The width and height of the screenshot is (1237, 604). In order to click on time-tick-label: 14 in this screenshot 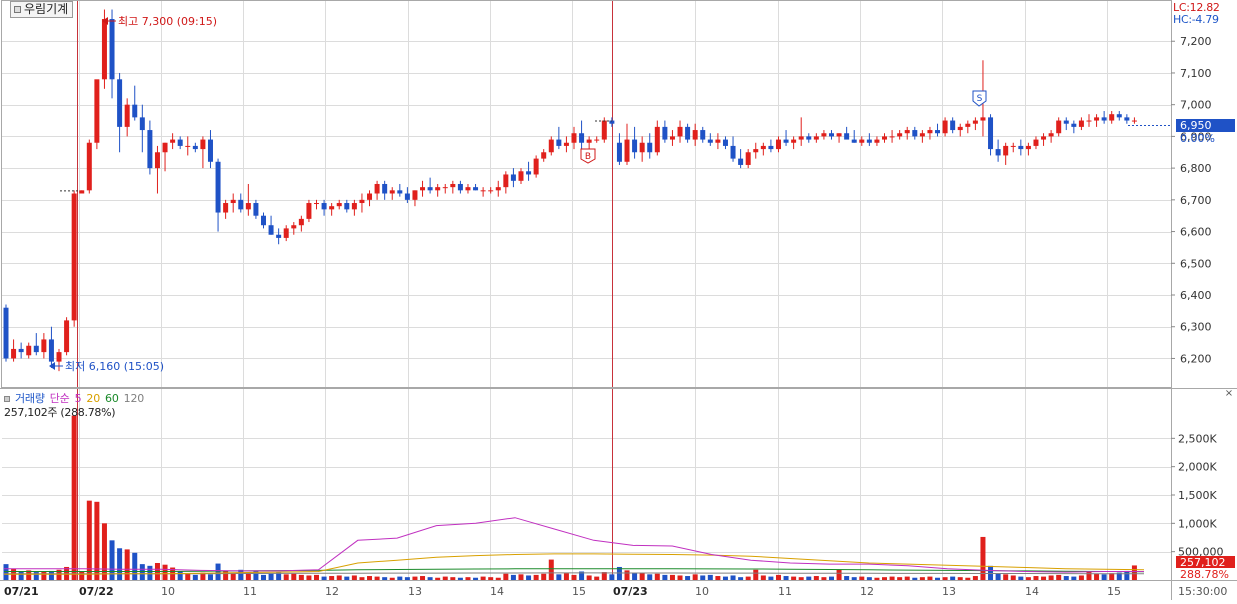, I will do `click(497, 591)`.